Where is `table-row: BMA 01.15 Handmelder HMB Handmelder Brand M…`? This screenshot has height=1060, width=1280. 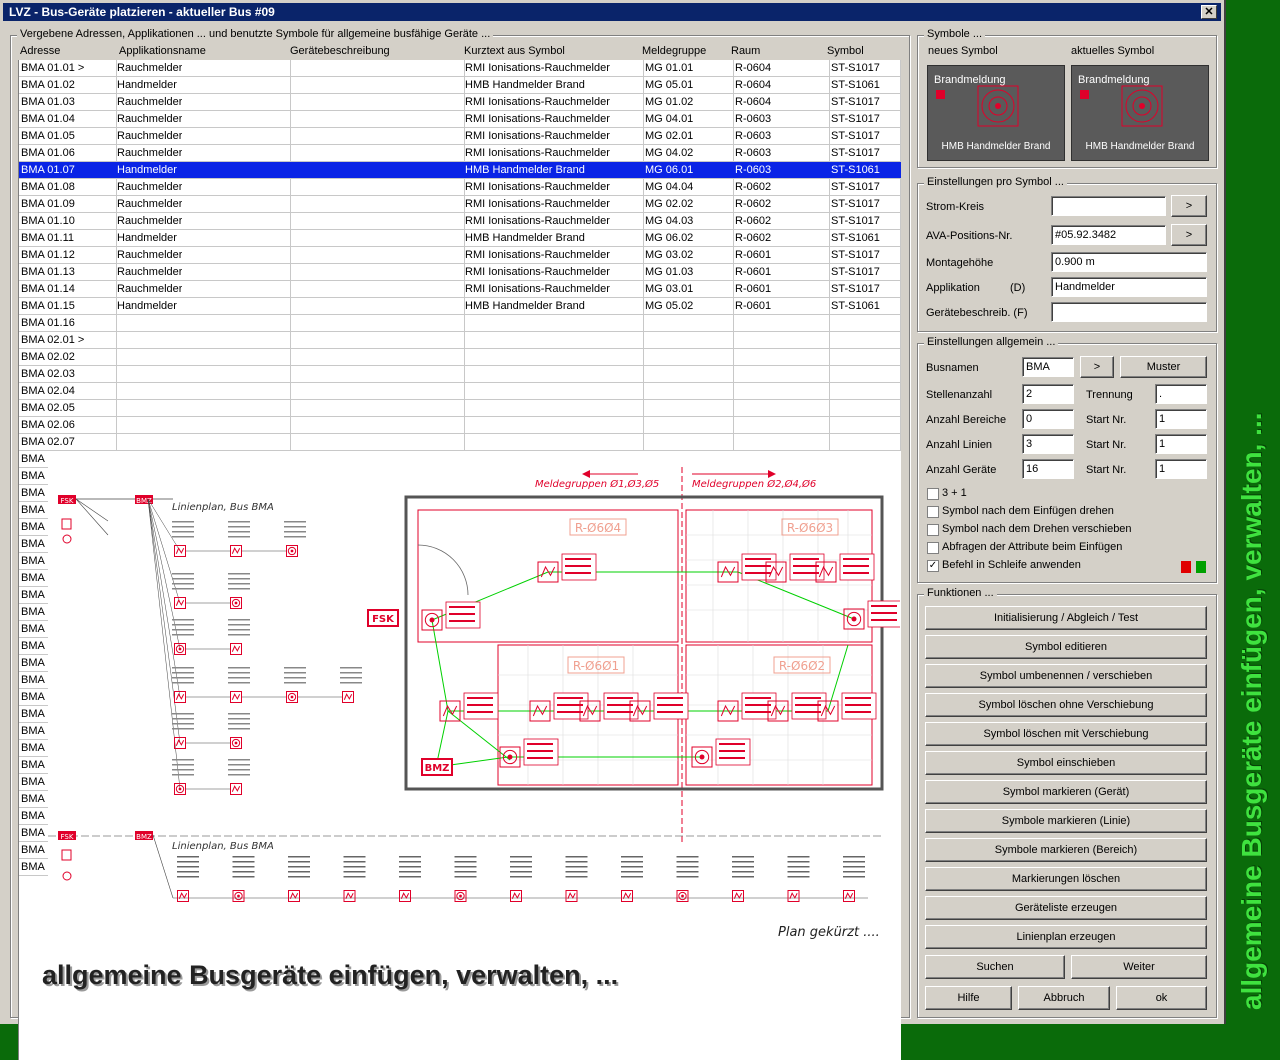 table-row: BMA 01.15 Handmelder HMB Handmelder Brand M… is located at coordinates (460, 306).